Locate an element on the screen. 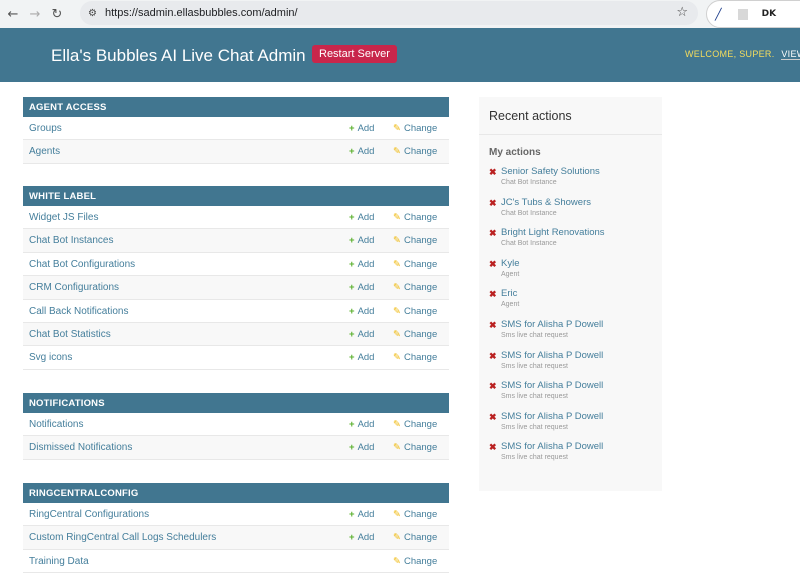  restart-server-button: Restart Server is located at coordinates (354, 54).